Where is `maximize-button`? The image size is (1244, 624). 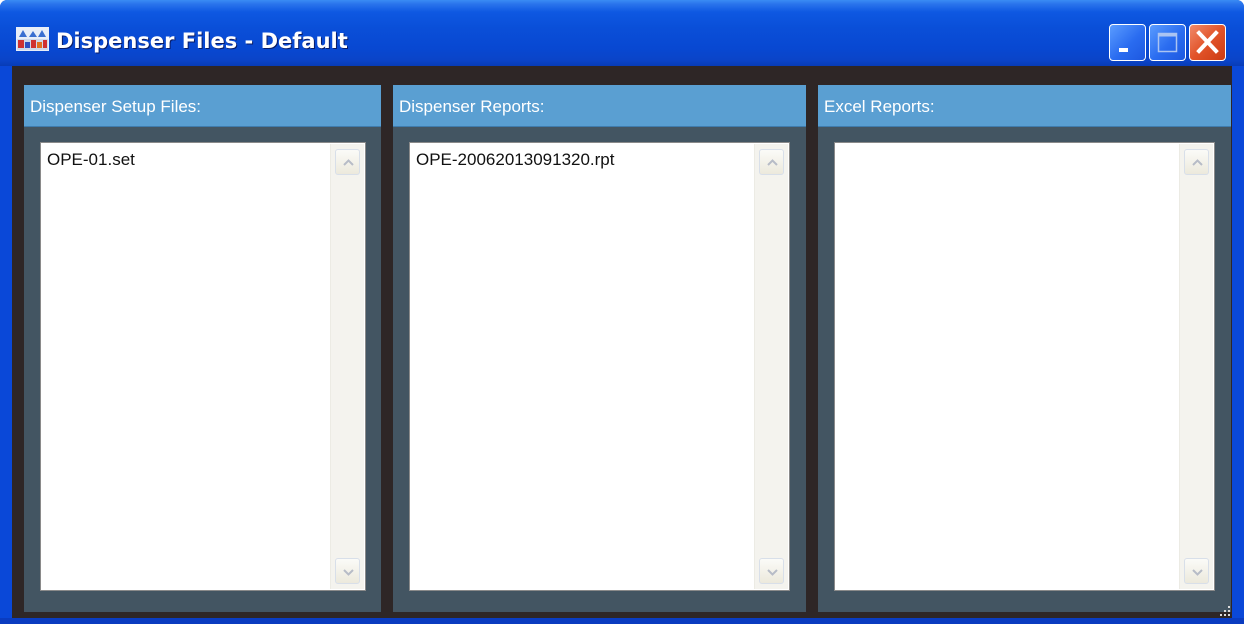 maximize-button is located at coordinates (1167, 42).